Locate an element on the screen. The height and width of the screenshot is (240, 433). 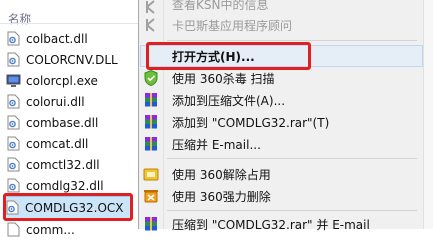
360-unlock-icon is located at coordinates (151, 174).